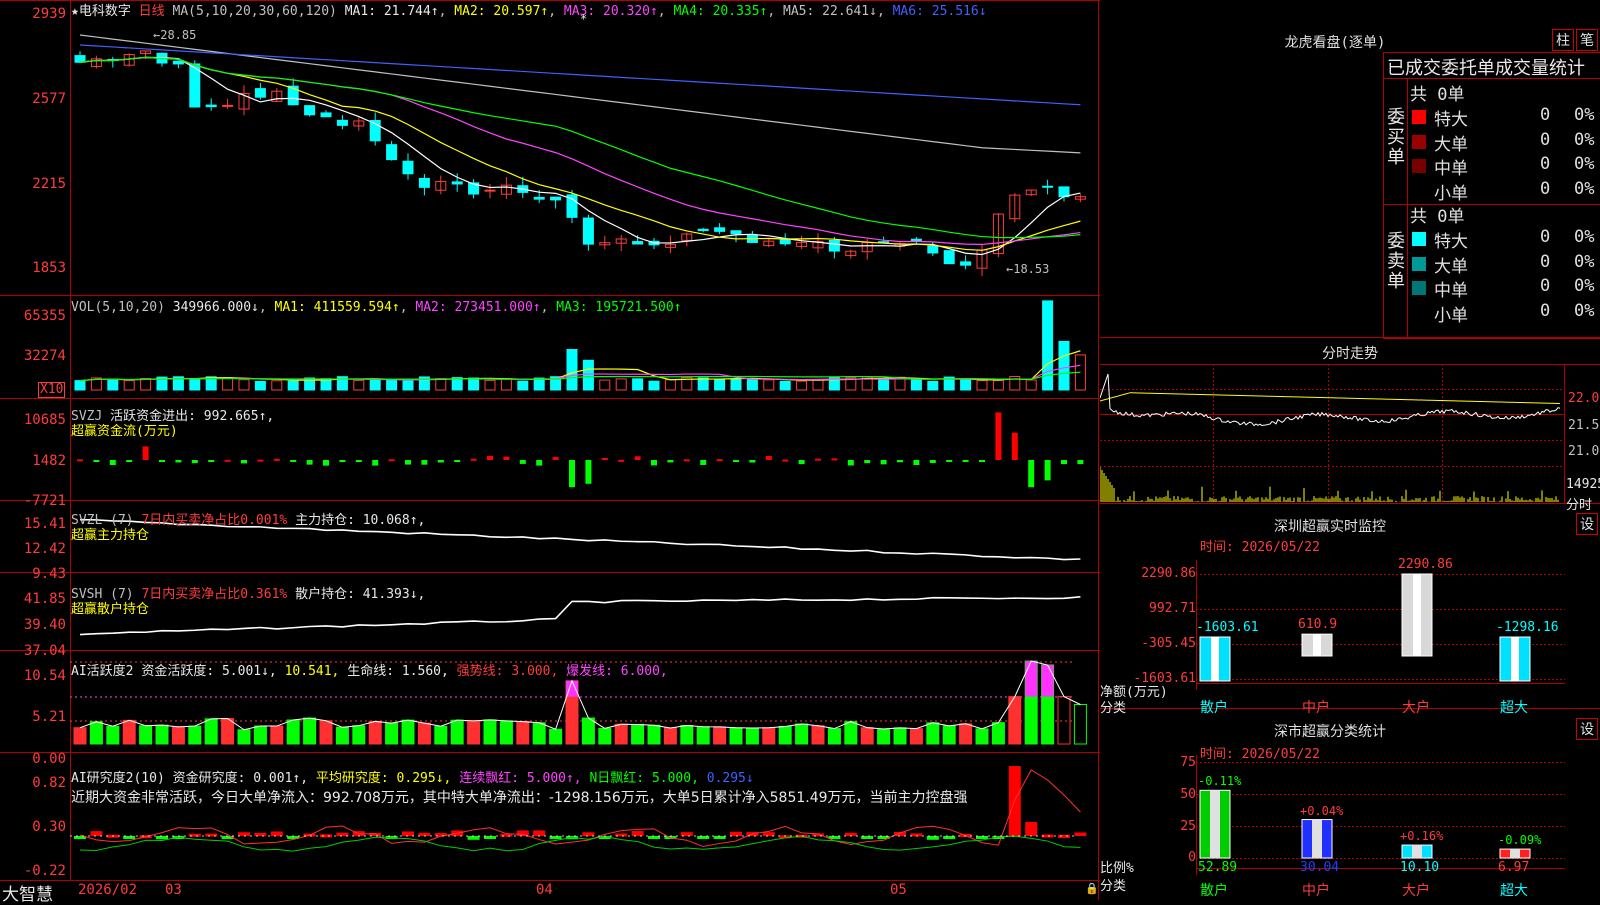 The image size is (1600, 905). Describe the element at coordinates (49, 574) in the screenshot. I see `svzl-y-label-3: 9.43` at that location.